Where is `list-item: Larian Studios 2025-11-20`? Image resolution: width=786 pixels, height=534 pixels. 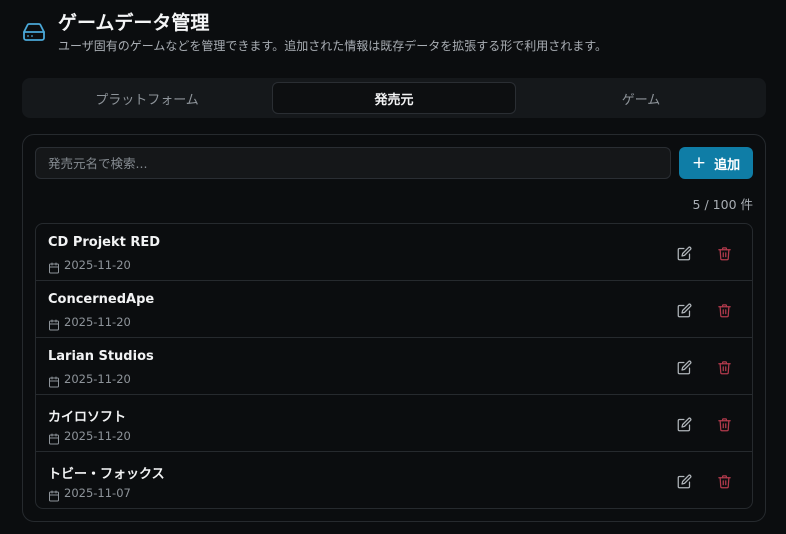 list-item: Larian Studios 2025-11-20 is located at coordinates (394, 366).